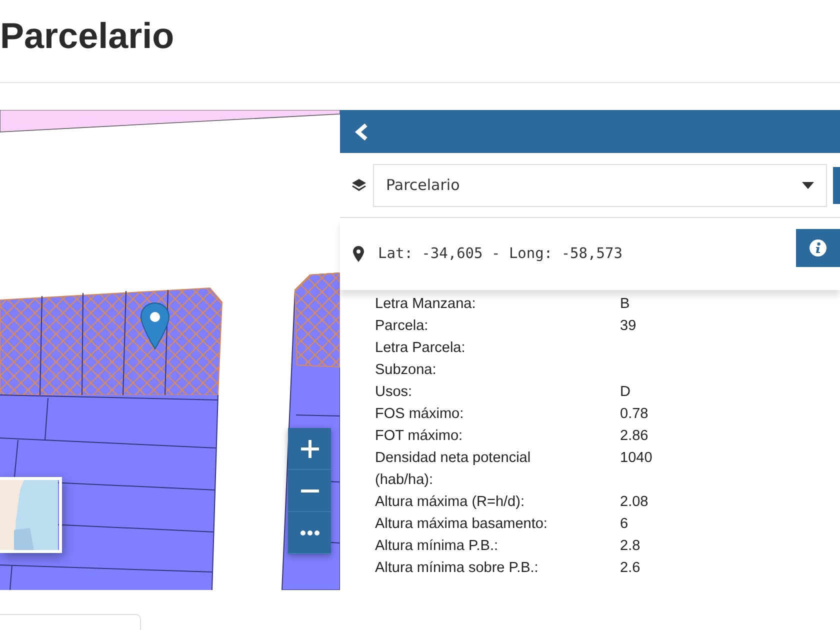 Image resolution: width=840 pixels, height=630 pixels. I want to click on attribute-label: Altura mínima sobre P.B.:, so click(457, 568).